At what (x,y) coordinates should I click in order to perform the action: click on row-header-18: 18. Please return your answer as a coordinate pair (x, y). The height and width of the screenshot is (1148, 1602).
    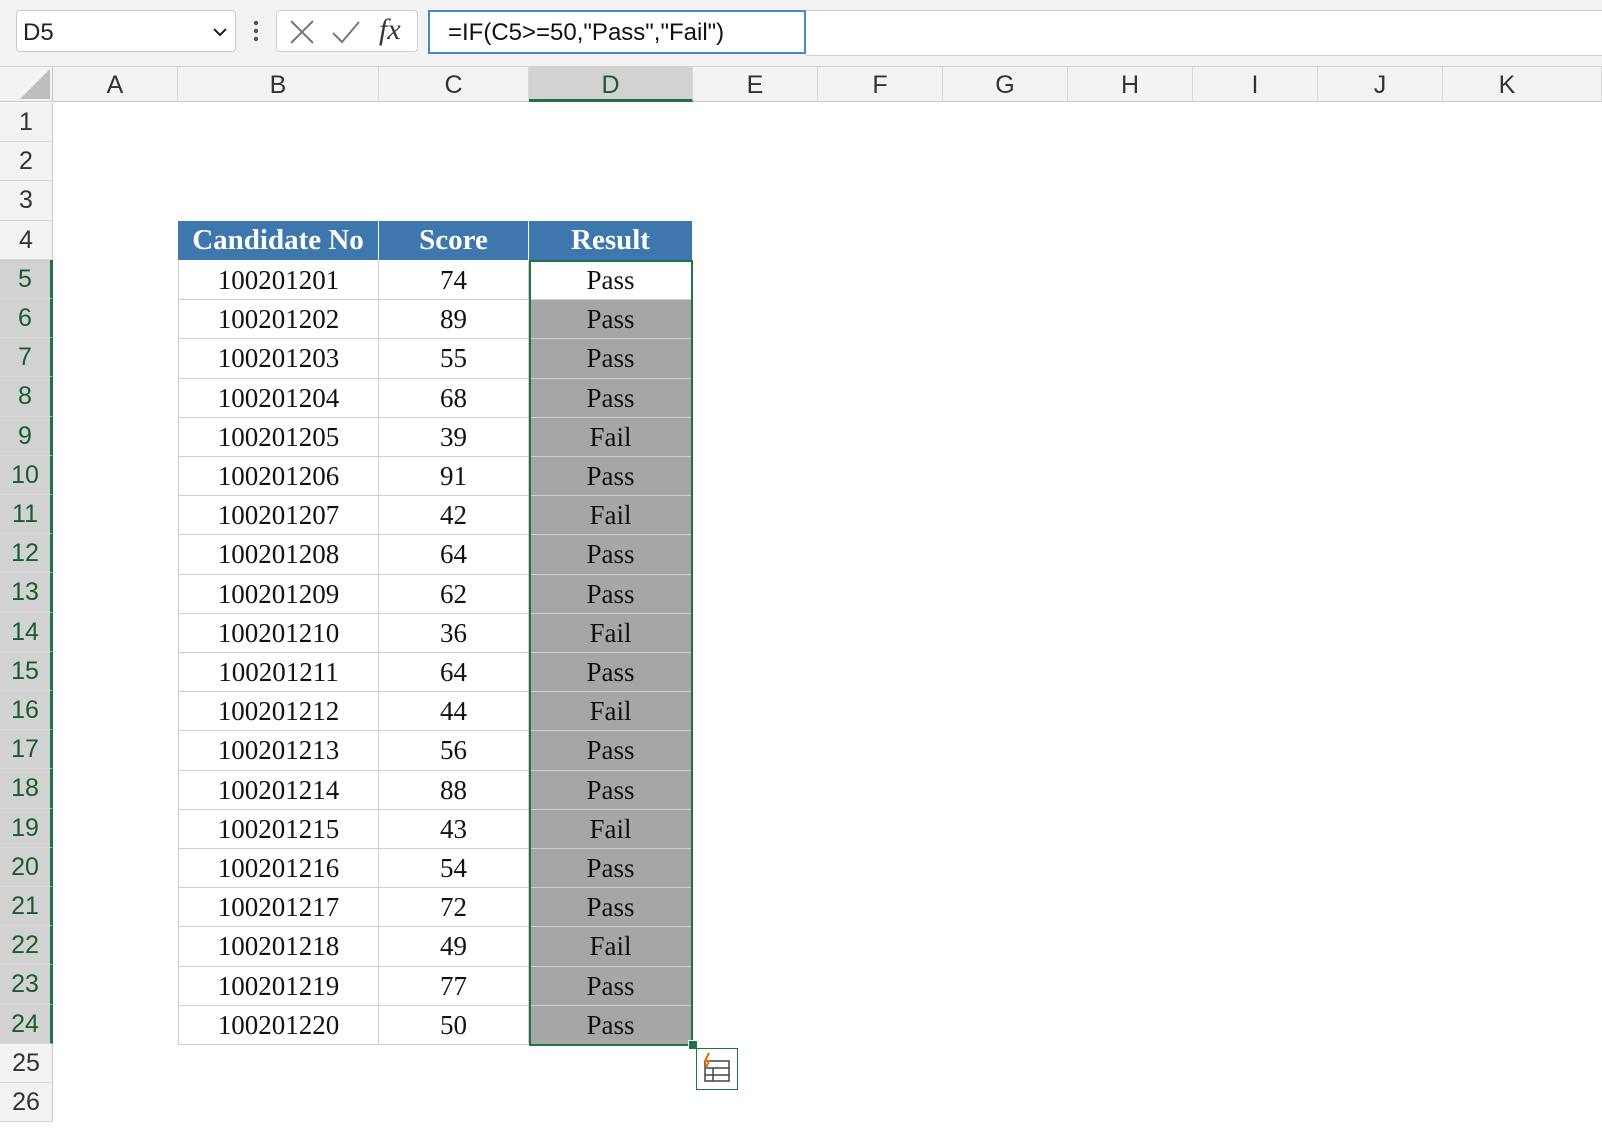
    Looking at the image, I should click on (26, 789).